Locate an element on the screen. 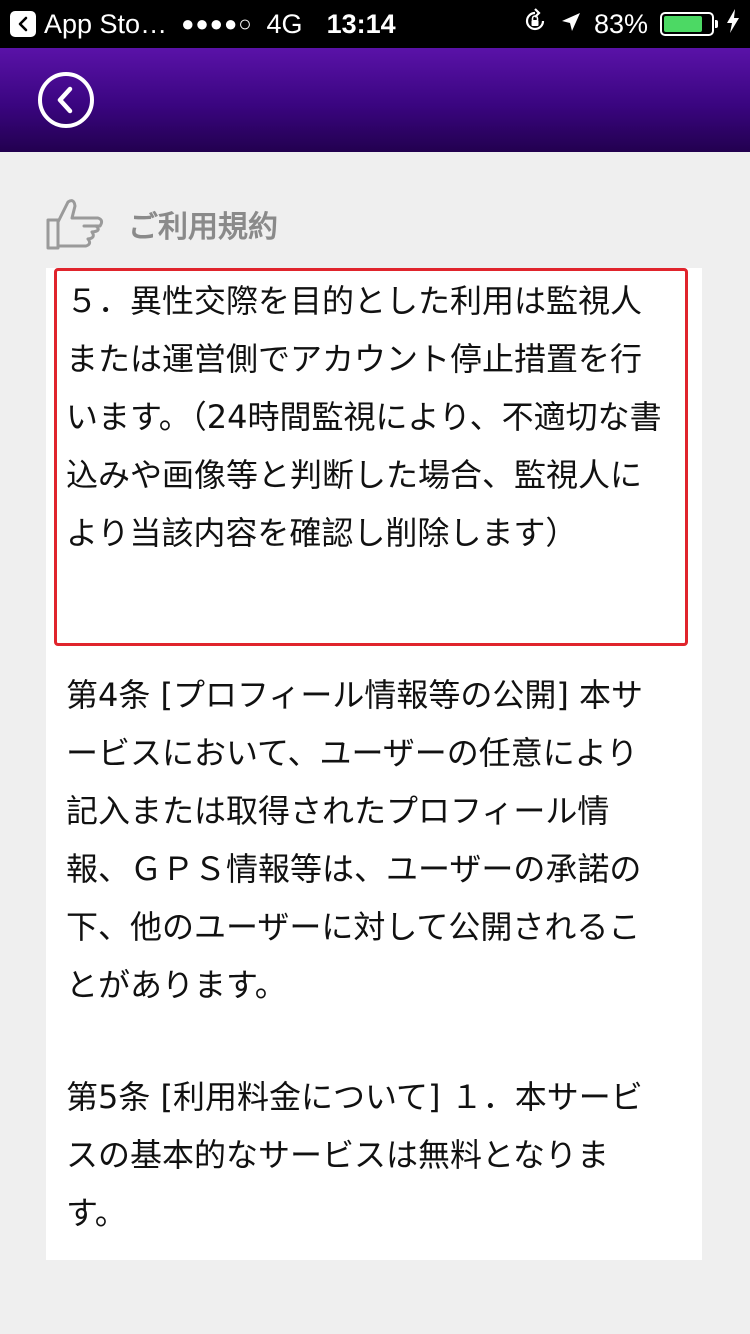  network-type: 4G is located at coordinates (284, 23).